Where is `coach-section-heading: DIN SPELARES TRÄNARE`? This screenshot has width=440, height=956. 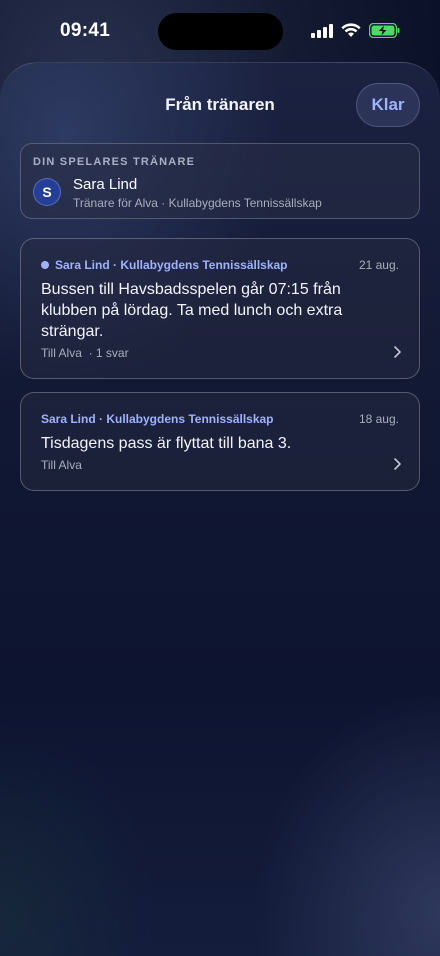
coach-section-heading: DIN SPELARES TRÄNARE is located at coordinates (114, 162).